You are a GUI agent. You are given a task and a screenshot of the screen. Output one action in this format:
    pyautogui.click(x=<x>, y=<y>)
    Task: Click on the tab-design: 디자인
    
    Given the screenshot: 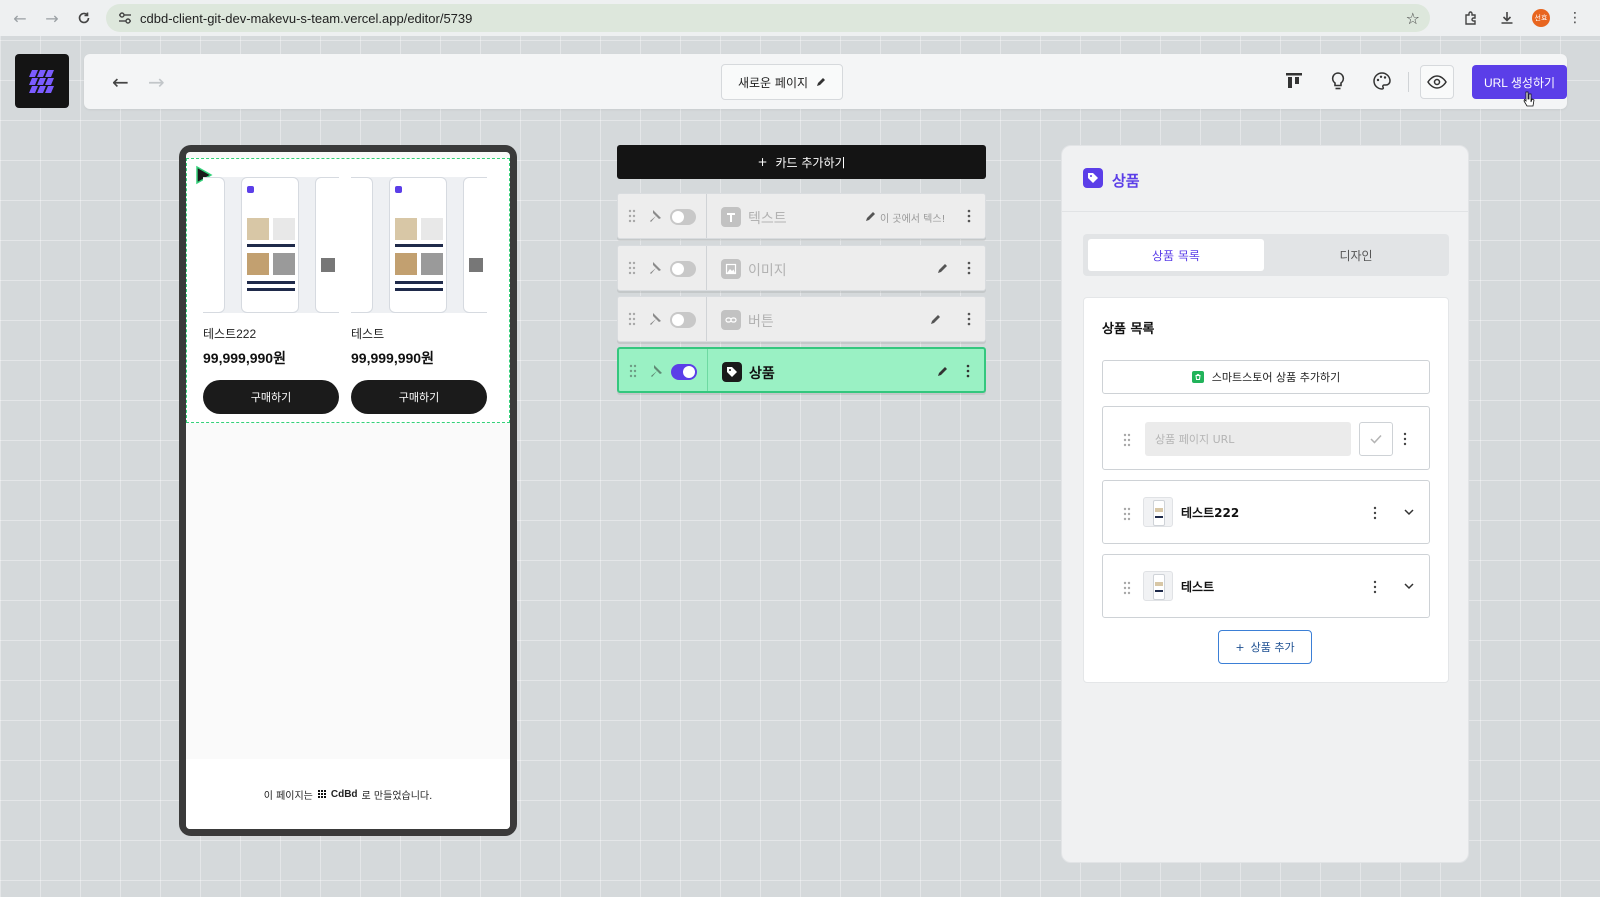 What is the action you would take?
    pyautogui.click(x=1356, y=255)
    